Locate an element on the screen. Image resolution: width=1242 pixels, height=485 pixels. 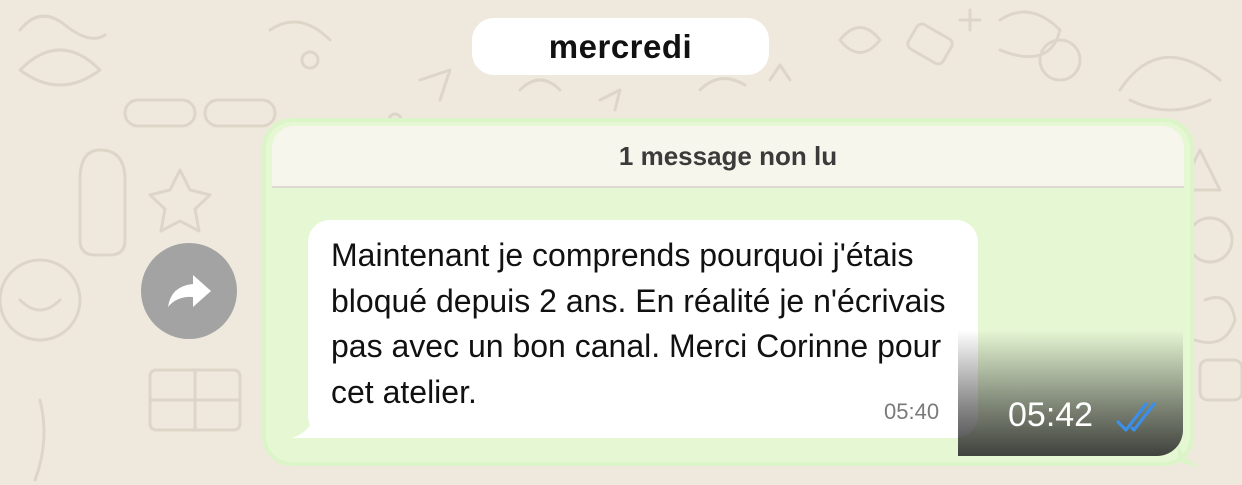
quoted-bubble-tail is located at coordinates (310, 424).